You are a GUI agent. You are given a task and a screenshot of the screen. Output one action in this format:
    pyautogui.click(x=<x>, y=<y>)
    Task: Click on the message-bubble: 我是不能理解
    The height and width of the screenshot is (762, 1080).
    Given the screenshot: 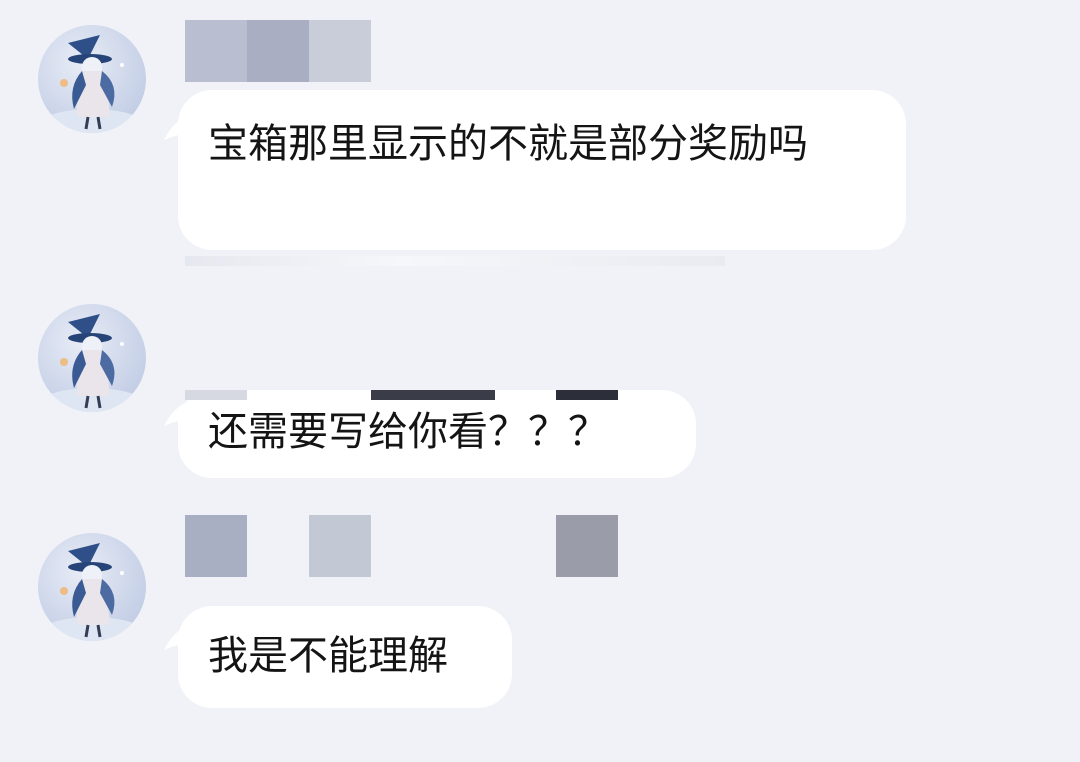 What is the action you would take?
    pyautogui.click(x=338, y=657)
    